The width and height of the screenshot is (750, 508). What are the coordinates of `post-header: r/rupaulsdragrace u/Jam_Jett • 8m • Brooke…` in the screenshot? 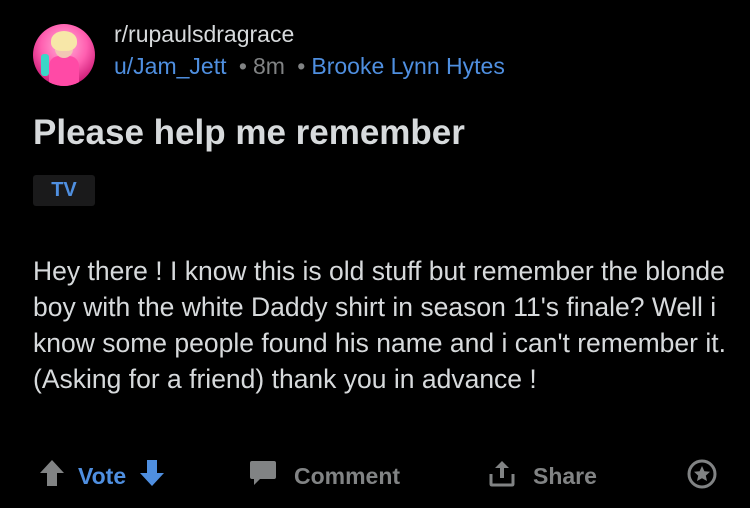 It's located at (380, 53).